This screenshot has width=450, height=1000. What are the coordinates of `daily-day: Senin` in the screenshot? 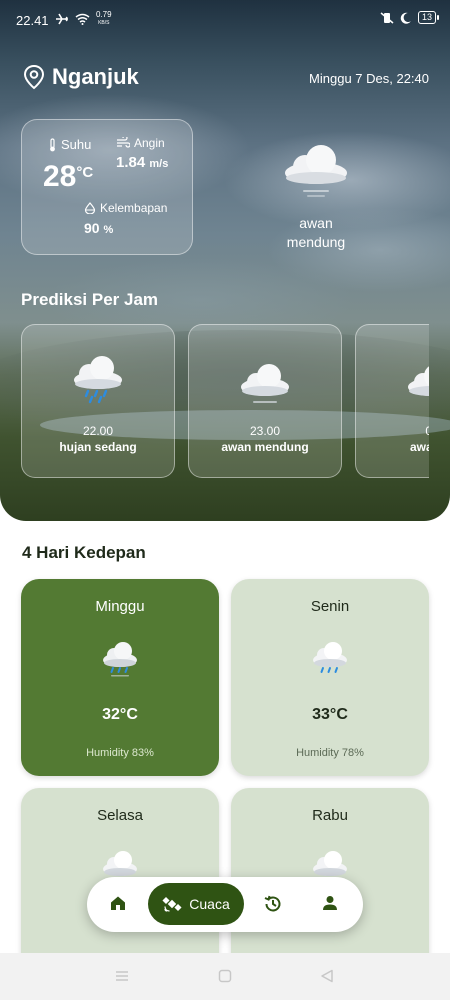 It's located at (330, 606).